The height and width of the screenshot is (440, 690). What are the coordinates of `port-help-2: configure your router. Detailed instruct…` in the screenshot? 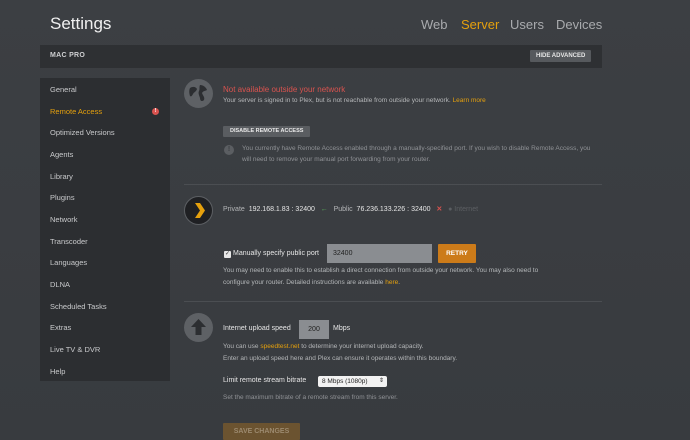 It's located at (408, 283).